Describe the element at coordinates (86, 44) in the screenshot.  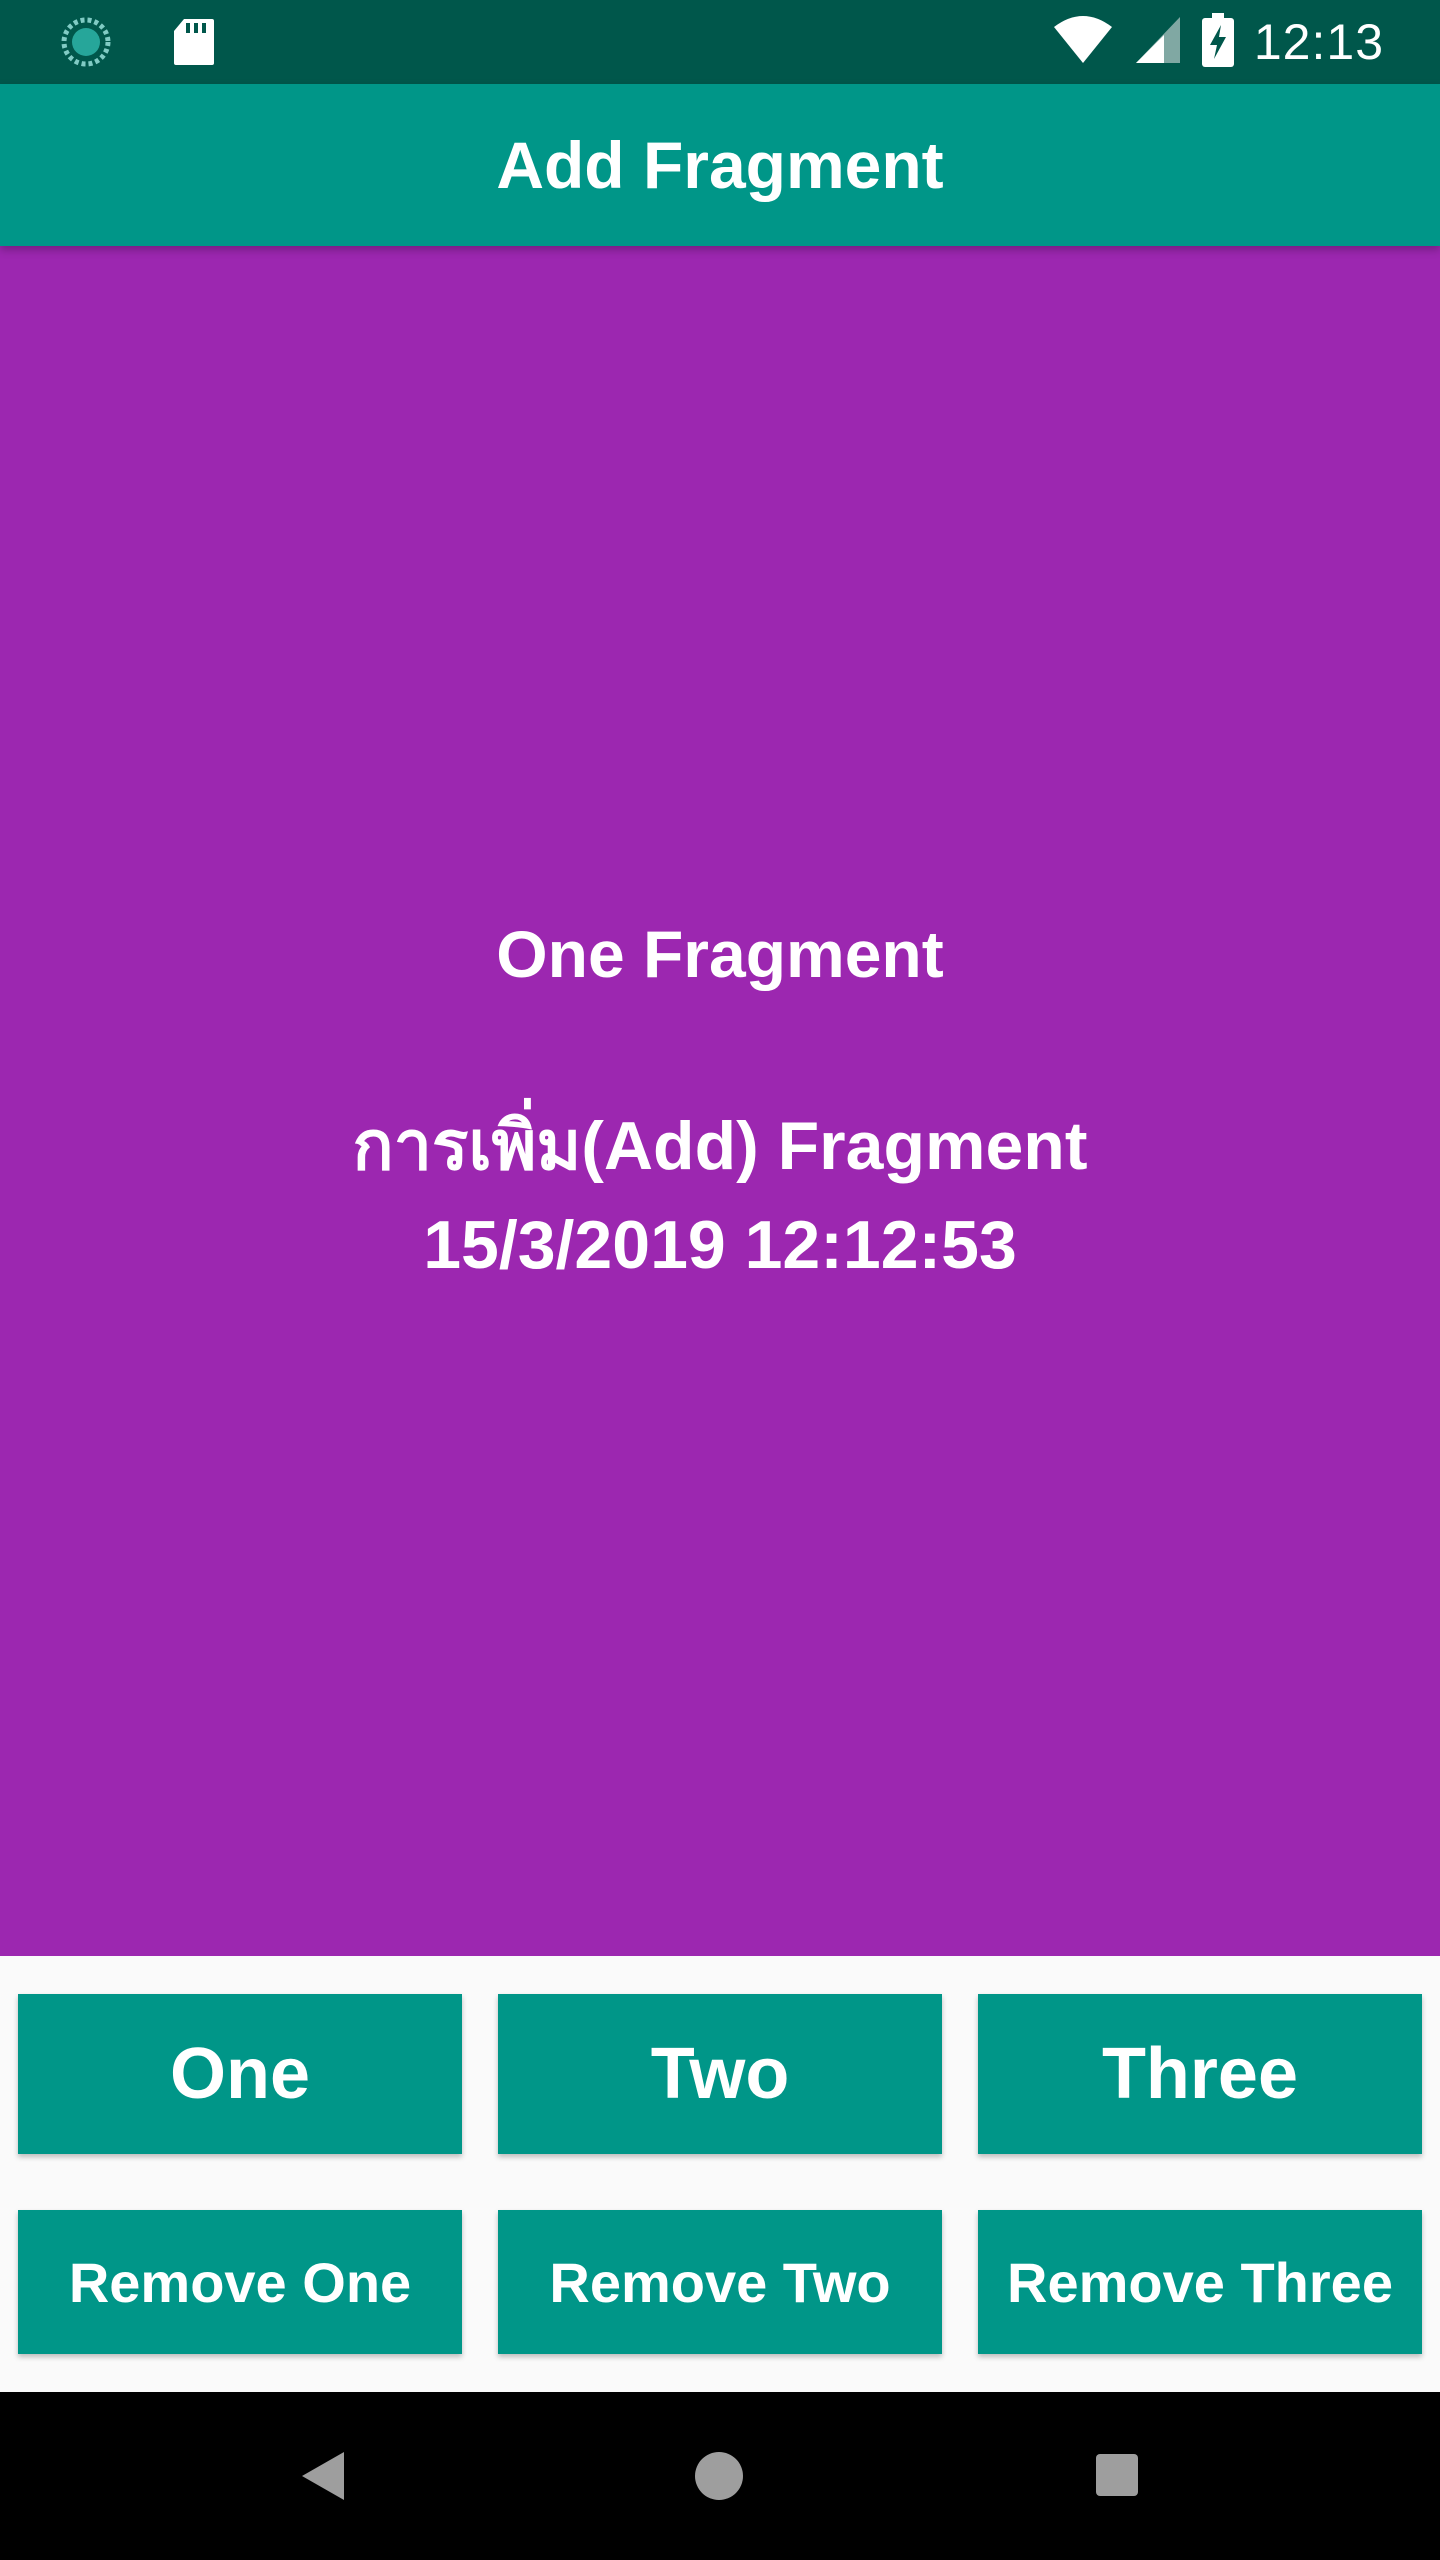
I see `sync-icon` at that location.